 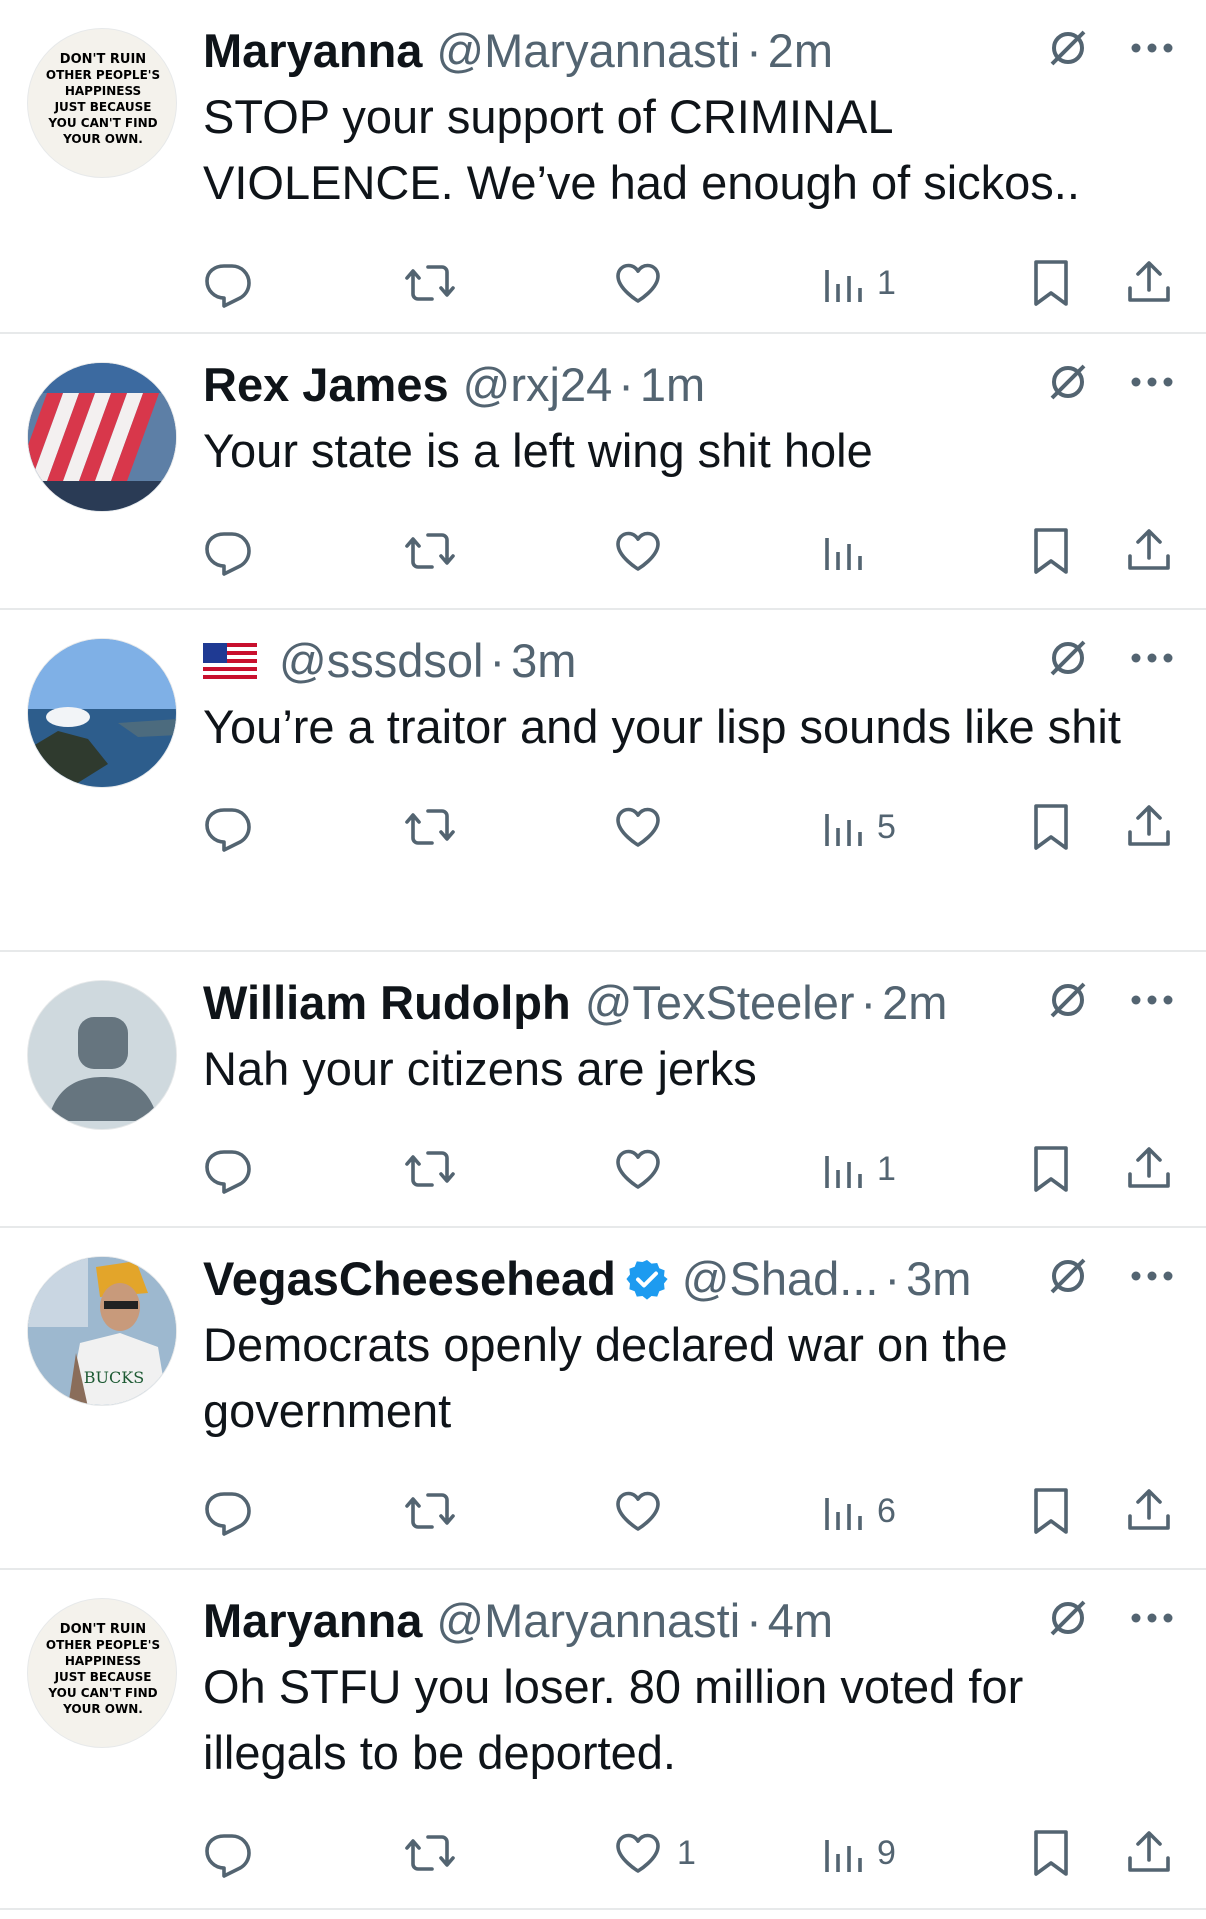 I want to click on display-name: Rex James, so click(x=326, y=385).